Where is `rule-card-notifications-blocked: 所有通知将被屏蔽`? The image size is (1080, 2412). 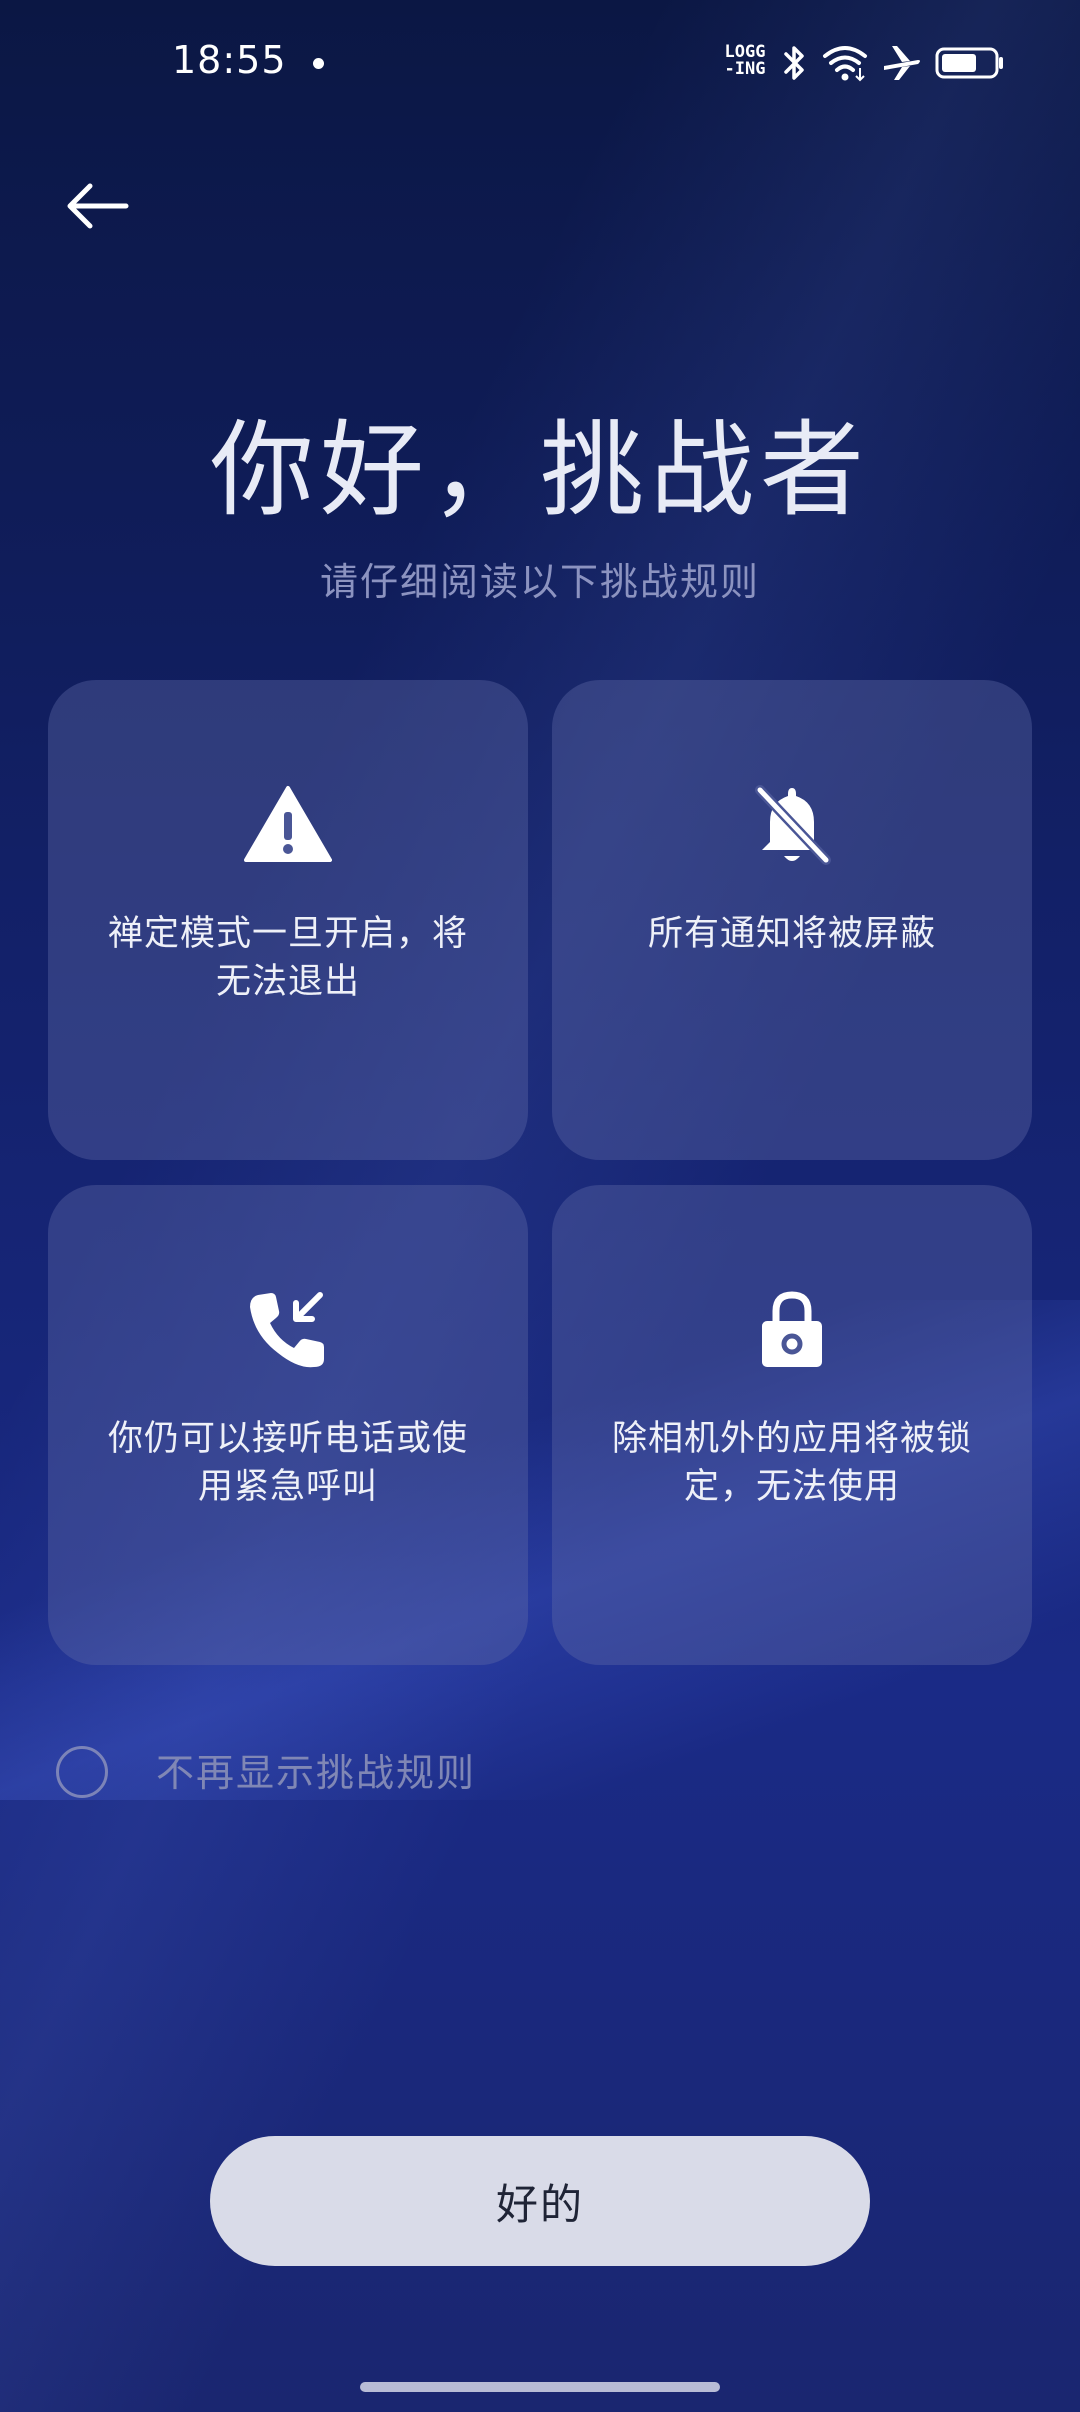 rule-card-notifications-blocked: 所有通知将被屏蔽 is located at coordinates (792, 920).